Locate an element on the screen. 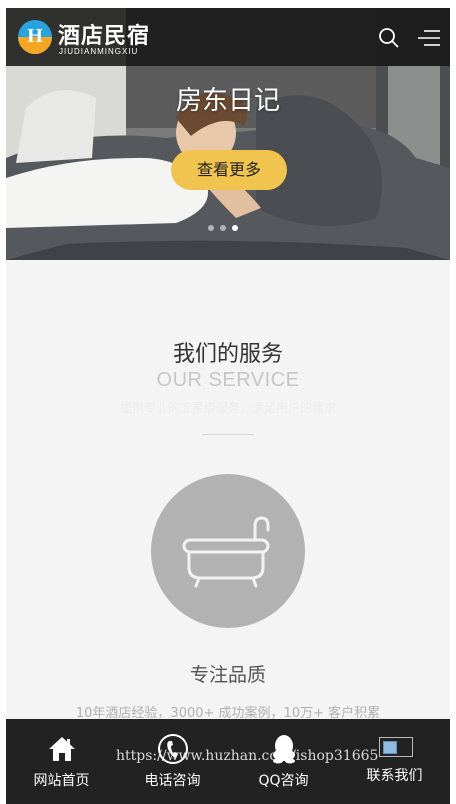 The width and height of the screenshot is (456, 804). view-more-button: 查看更多 is located at coordinates (229, 170).